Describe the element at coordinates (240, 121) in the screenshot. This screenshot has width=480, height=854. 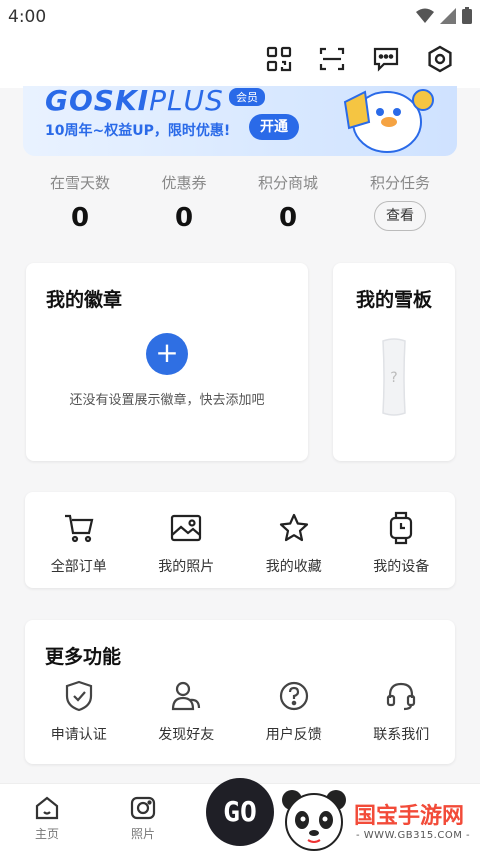
I see `plus-membership-banner: GOSKIPLUS 会员 10周年~权益UP，限时优惠! 开通` at that location.